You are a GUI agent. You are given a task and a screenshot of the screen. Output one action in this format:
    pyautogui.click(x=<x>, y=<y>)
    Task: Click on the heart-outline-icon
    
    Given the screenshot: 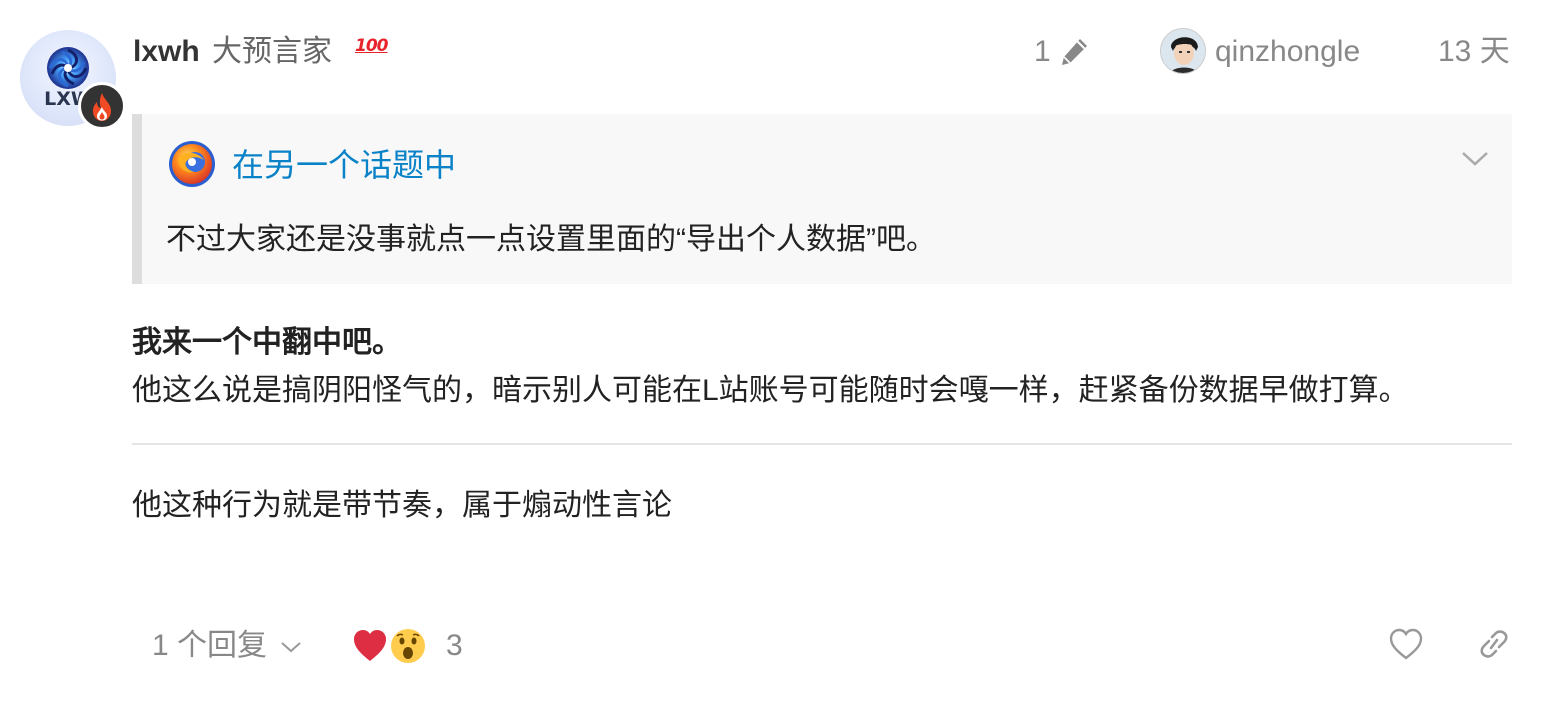 What is the action you would take?
    pyautogui.click(x=1406, y=644)
    